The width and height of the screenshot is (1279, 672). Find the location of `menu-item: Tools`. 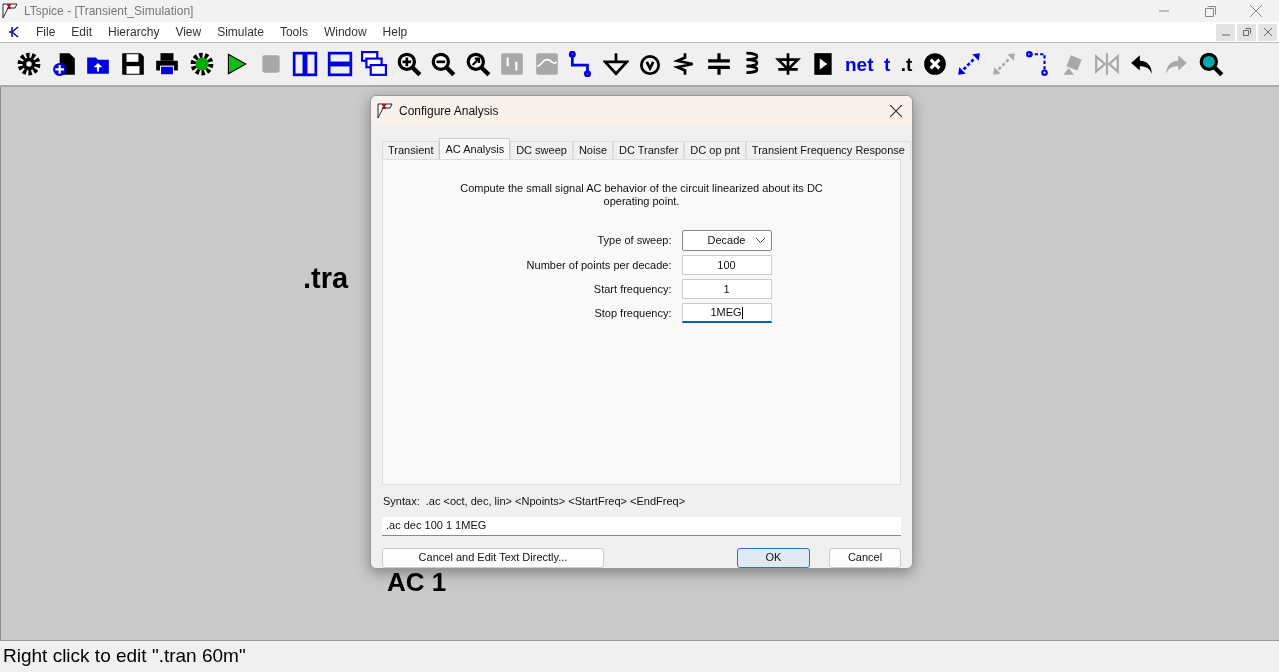

menu-item: Tools is located at coordinates (293, 32).